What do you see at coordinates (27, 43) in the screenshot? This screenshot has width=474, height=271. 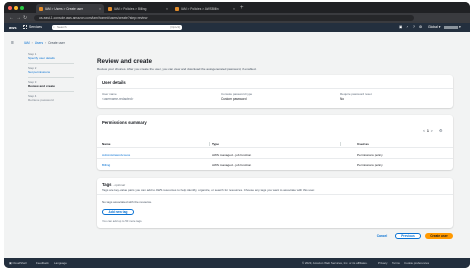 I see `breadcrumb-iam: IAM` at bounding box center [27, 43].